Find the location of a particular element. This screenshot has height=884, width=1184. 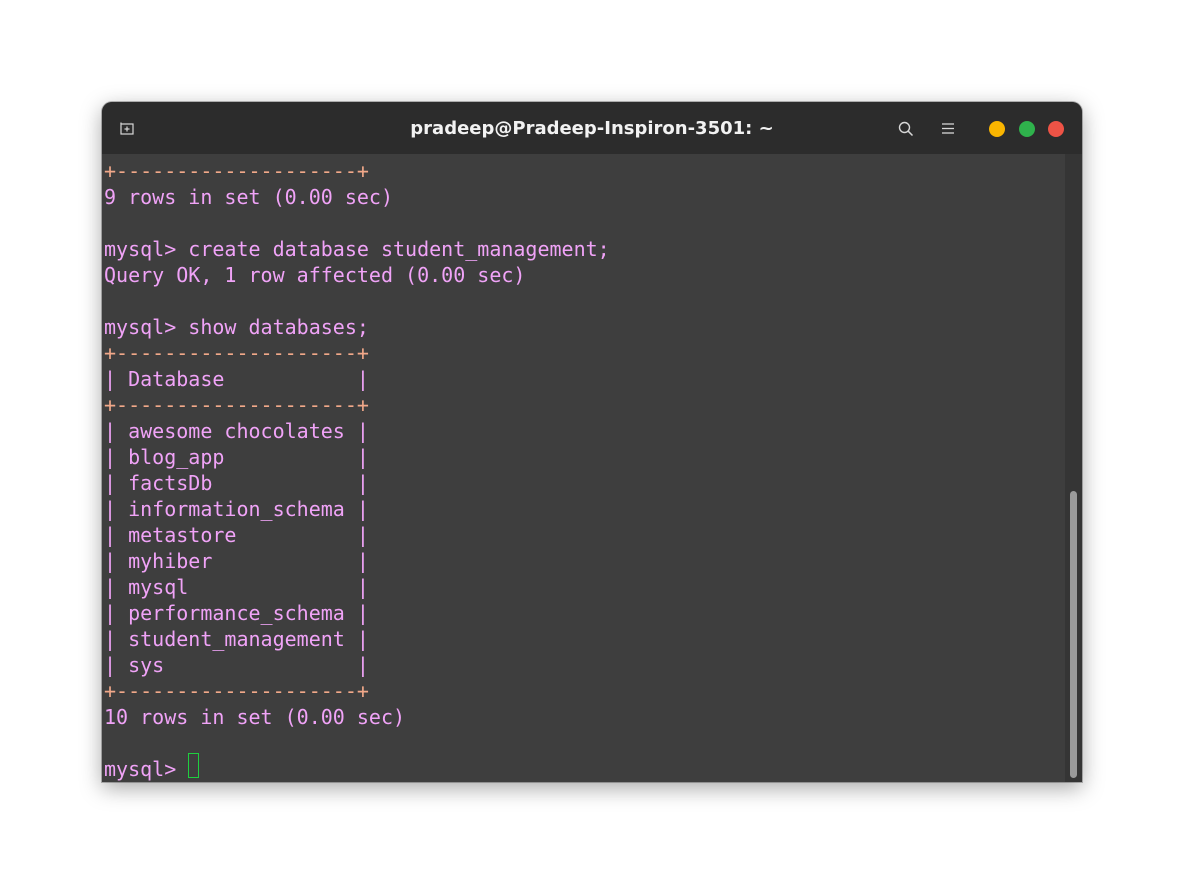

command-line: mysql> show databases; is located at coordinates (236, 327).